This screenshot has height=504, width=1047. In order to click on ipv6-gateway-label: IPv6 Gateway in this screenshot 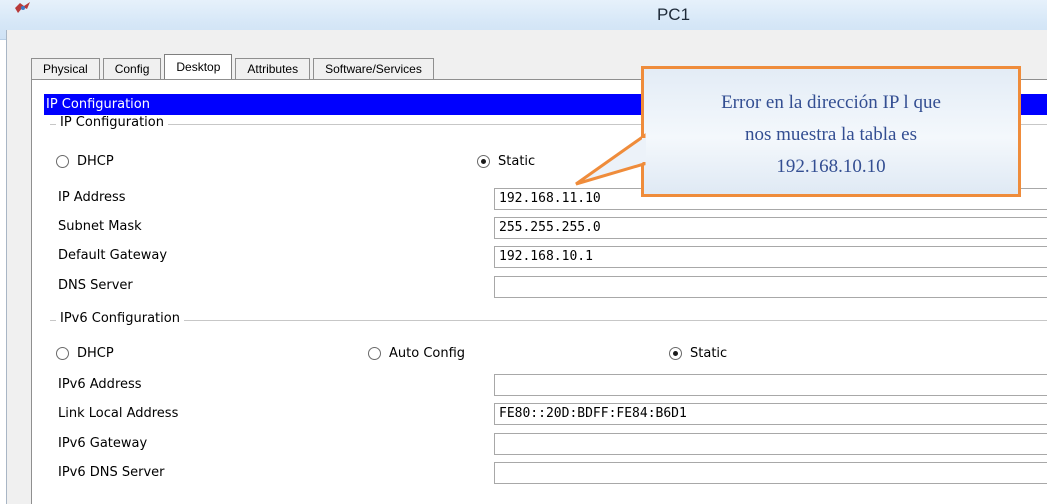, I will do `click(103, 443)`.